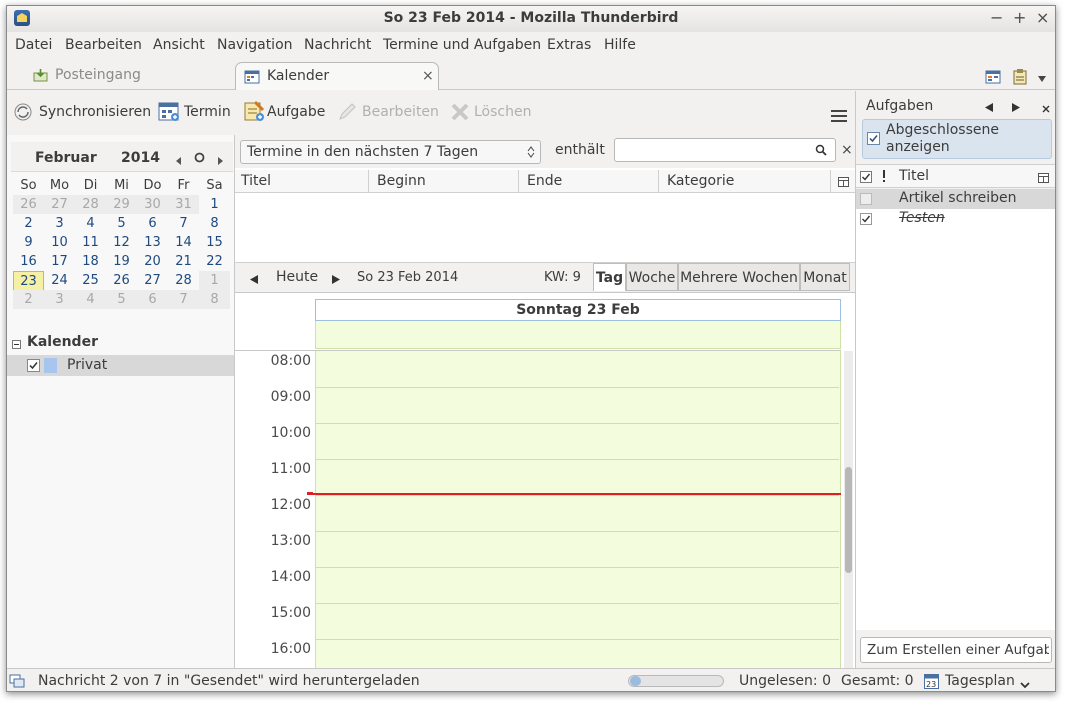 The image size is (1074, 713). I want to click on mini-calendar-day: 21, so click(183, 261).